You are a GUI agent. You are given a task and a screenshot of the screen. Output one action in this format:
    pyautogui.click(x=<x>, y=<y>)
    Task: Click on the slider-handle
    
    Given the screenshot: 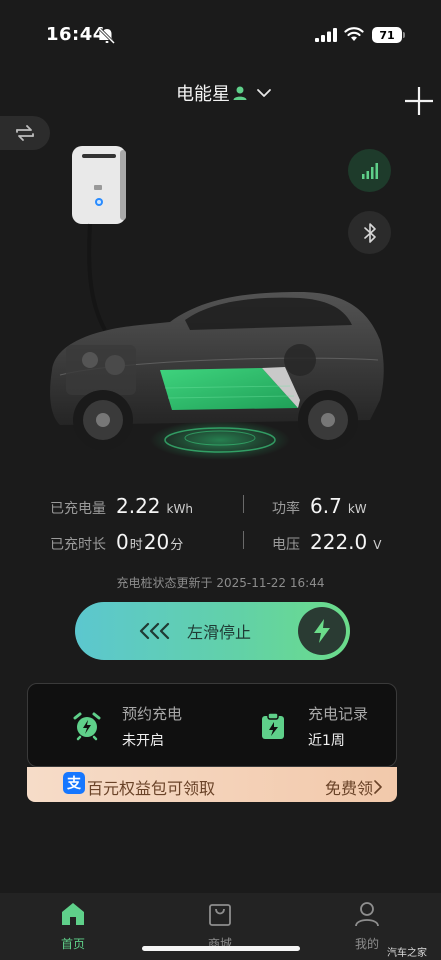 What is the action you would take?
    pyautogui.click(x=322, y=631)
    